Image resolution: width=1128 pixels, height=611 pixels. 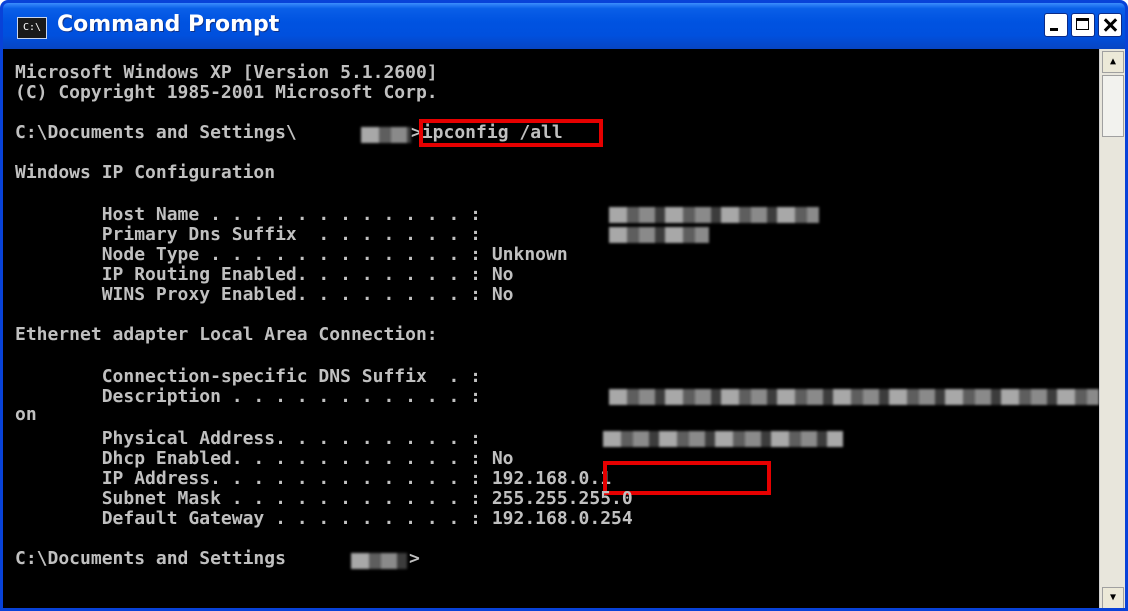 I want to click on redacted-username-final, so click(x=379, y=561).